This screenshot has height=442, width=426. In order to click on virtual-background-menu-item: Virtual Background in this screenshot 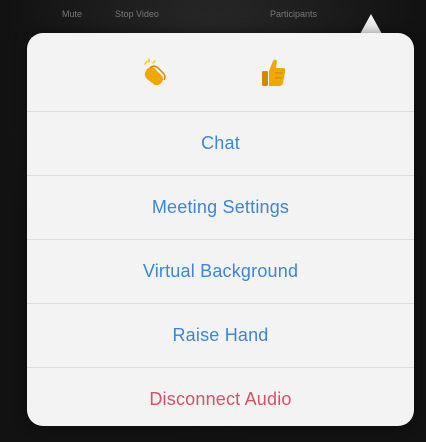, I will do `click(220, 272)`.